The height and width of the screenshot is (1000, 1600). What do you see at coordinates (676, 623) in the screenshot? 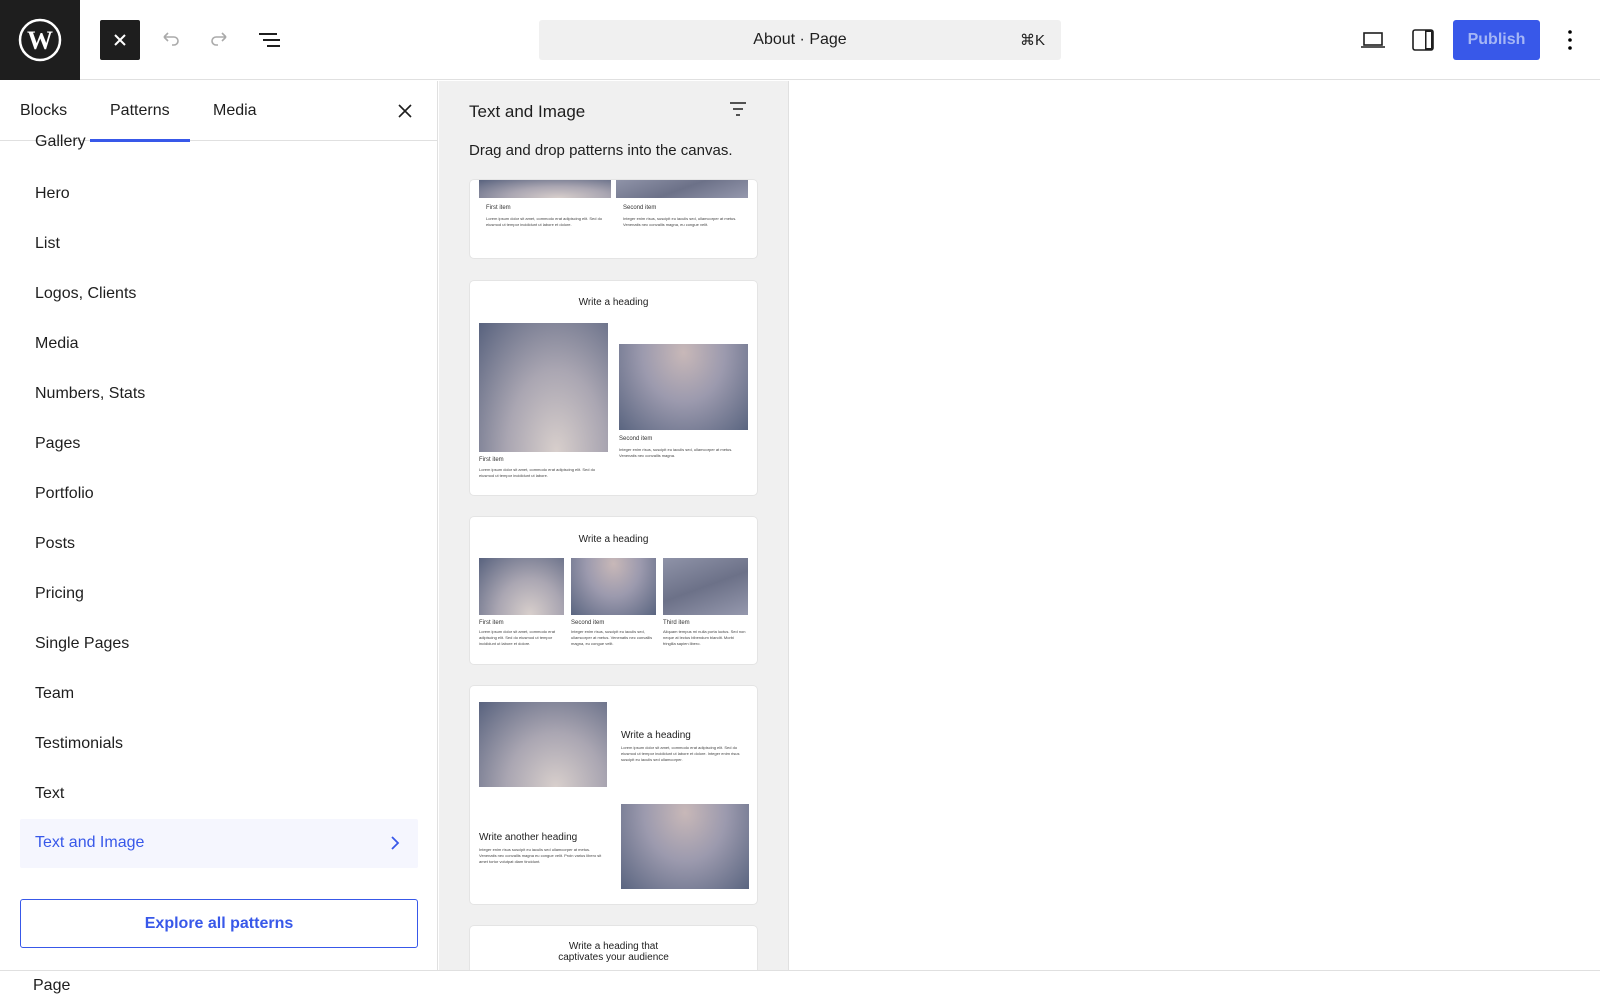
I see `item-title: Third item` at bounding box center [676, 623].